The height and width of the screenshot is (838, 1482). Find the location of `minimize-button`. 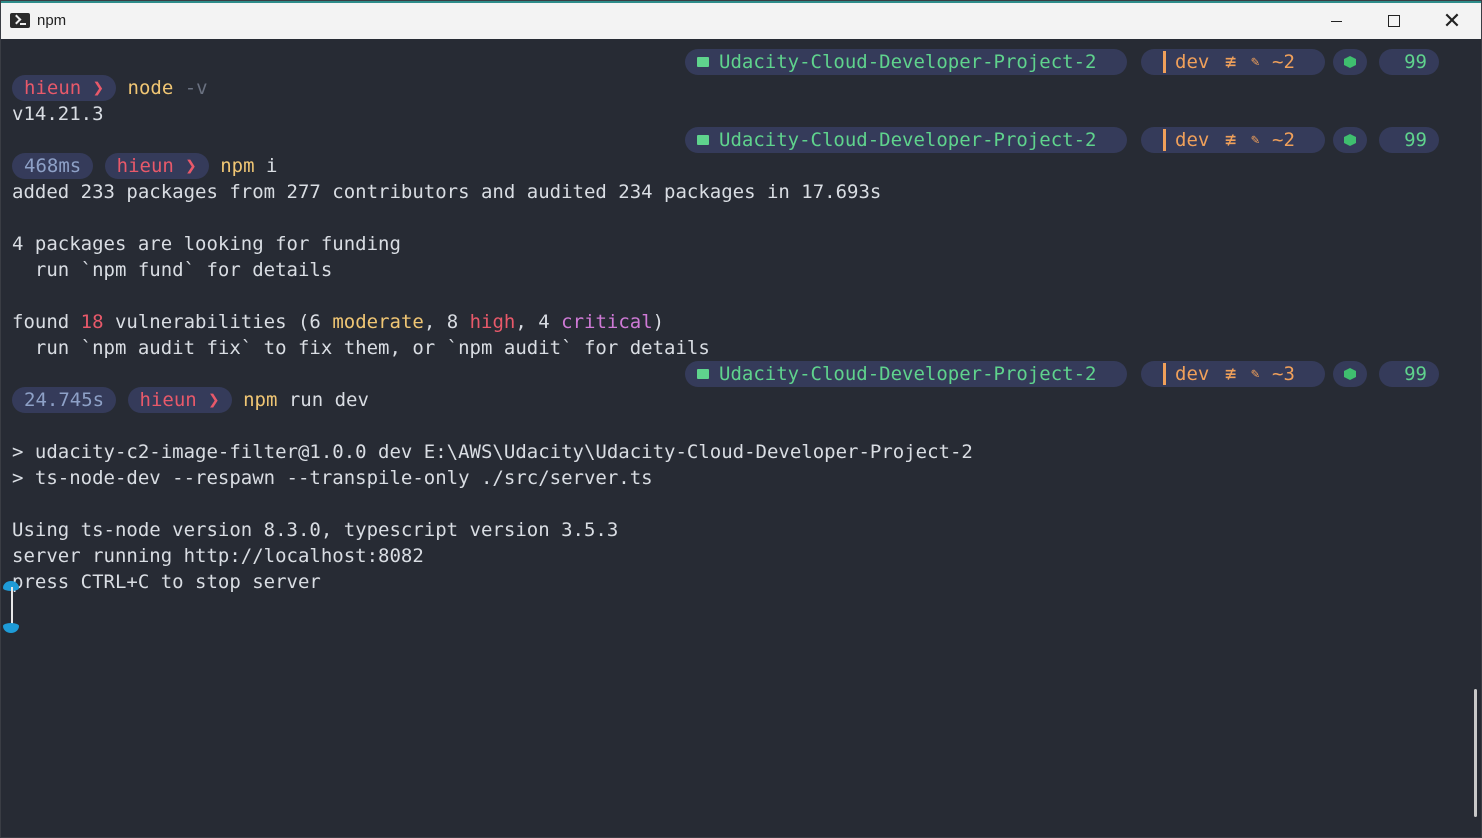

minimize-button is located at coordinates (1336, 21).